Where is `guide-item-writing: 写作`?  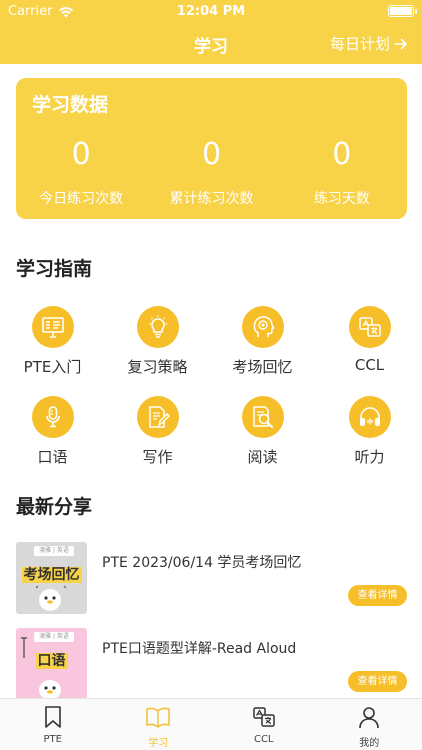
guide-item-writing: 写作 is located at coordinates (157, 431).